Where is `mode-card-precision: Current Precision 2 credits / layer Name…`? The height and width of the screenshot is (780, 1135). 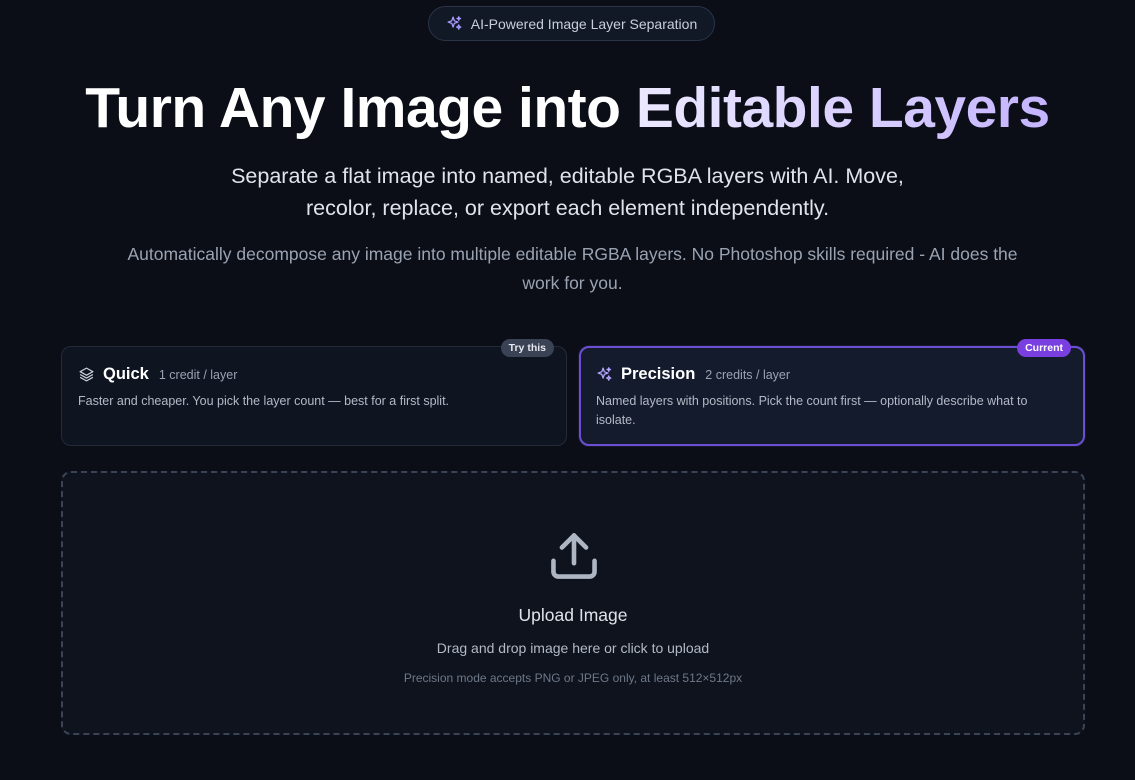
mode-card-precision: Current Precision 2 credits / layer Name… is located at coordinates (832, 392).